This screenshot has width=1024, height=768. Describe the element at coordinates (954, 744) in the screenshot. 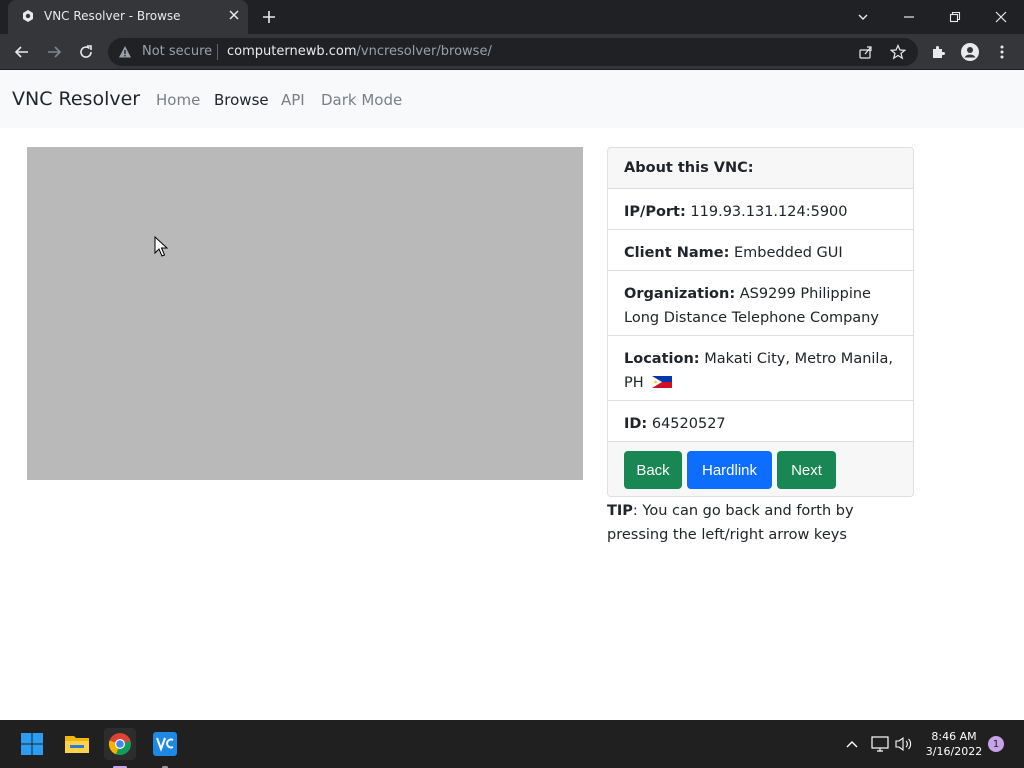

I see `system-clock: 8:46 AM 3/16/2022` at that location.